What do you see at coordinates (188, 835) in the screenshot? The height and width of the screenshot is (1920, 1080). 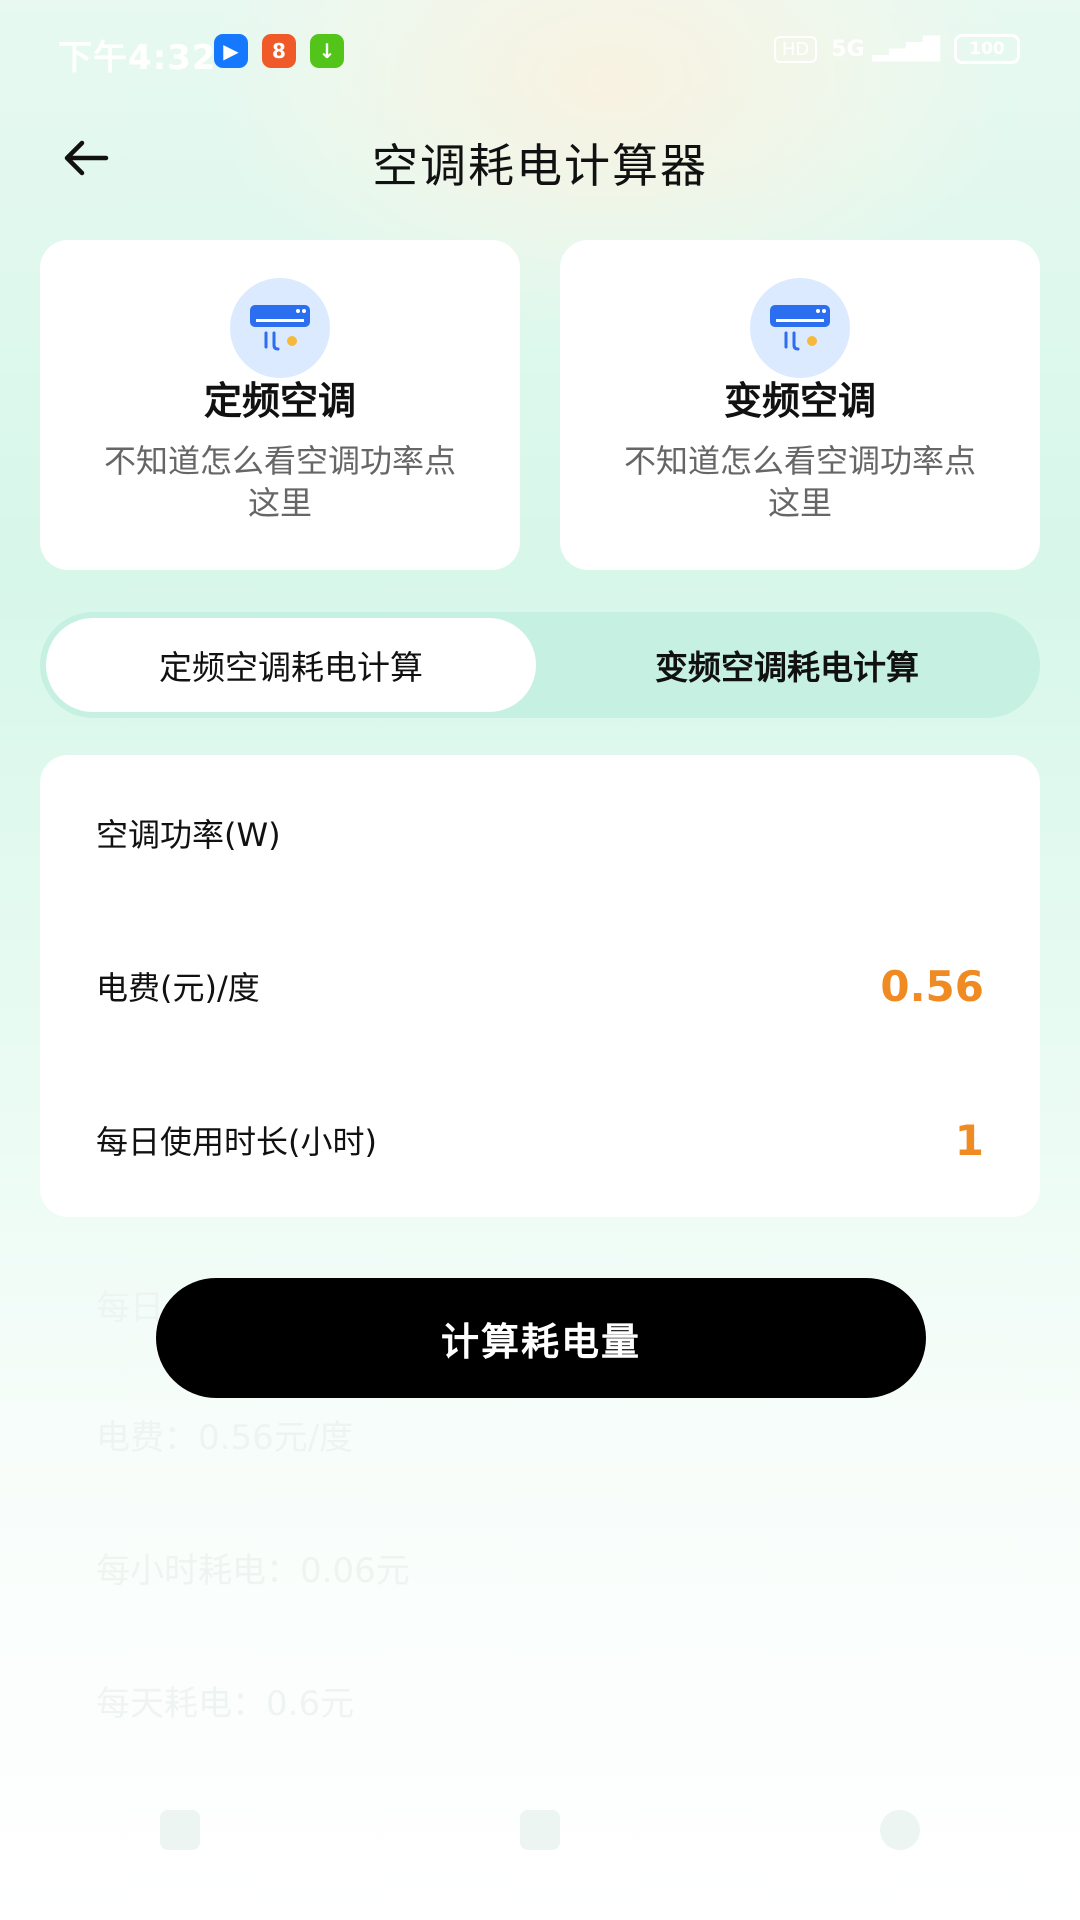 I see `power-label: 空调功率(W)` at bounding box center [188, 835].